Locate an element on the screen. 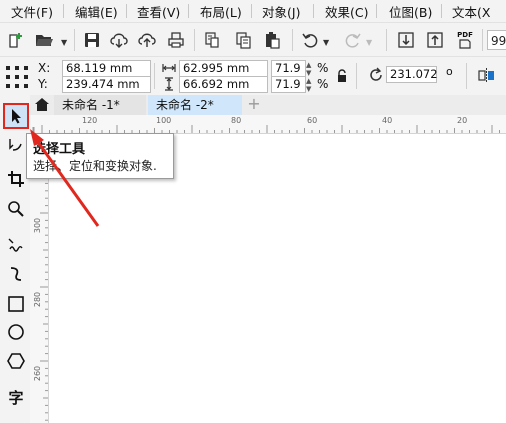  annotation-arrow is located at coordinates (65, 178).